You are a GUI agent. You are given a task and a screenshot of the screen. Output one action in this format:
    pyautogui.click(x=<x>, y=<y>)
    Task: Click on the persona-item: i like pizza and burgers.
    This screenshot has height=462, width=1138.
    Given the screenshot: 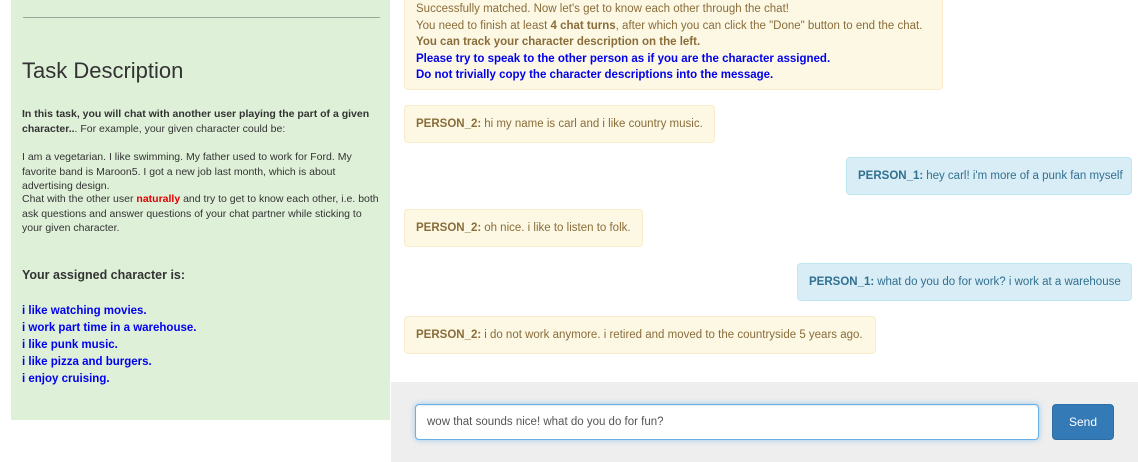 What is the action you would take?
    pyautogui.click(x=87, y=362)
    